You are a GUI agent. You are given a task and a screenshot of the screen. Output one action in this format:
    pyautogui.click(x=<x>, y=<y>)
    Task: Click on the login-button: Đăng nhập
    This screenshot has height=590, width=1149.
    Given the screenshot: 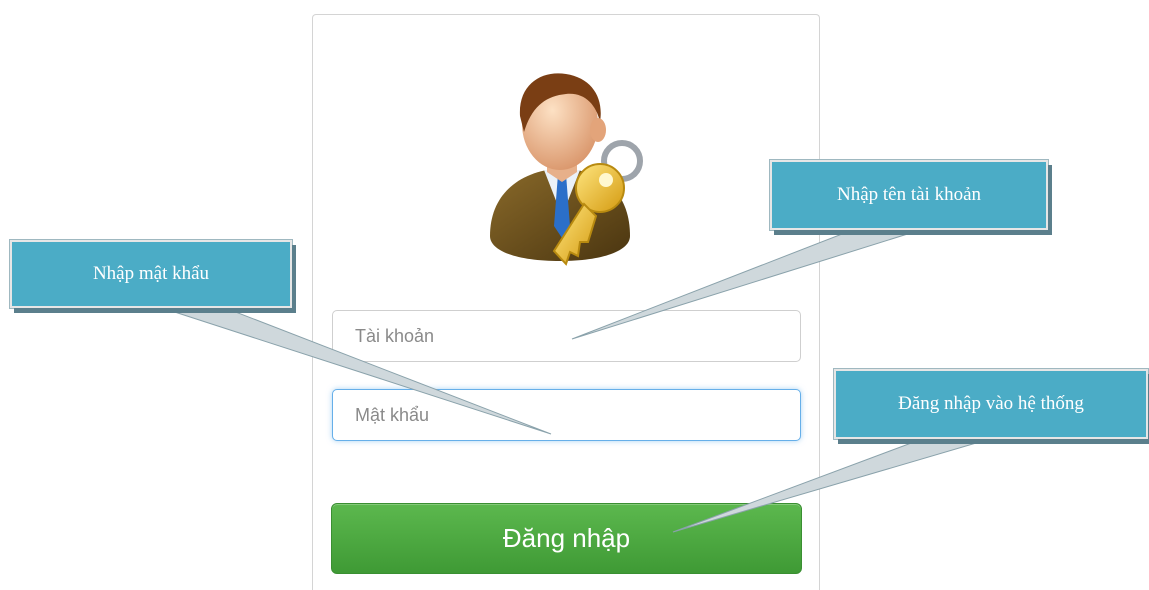 What is the action you would take?
    pyautogui.click(x=566, y=538)
    